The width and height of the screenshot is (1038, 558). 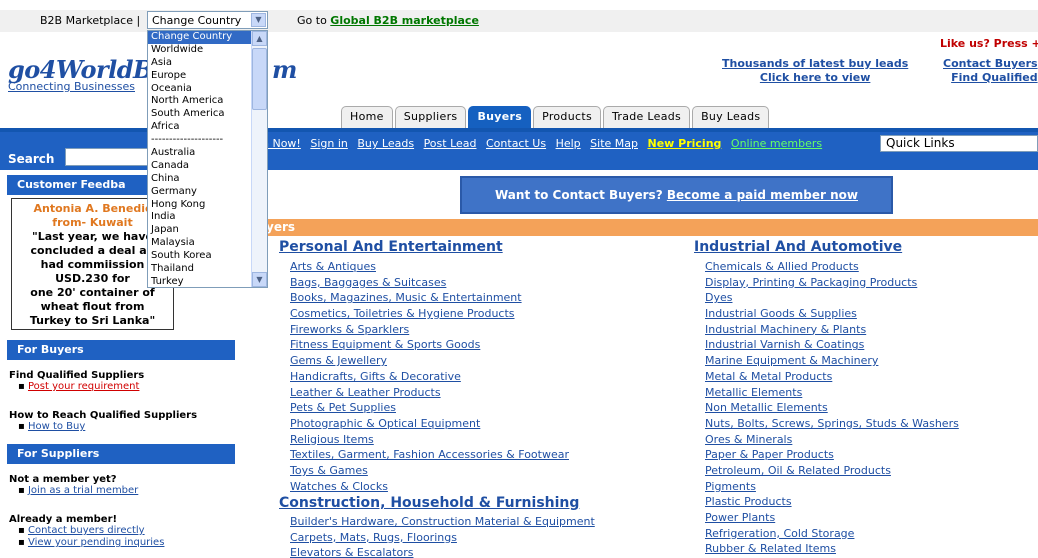 What do you see at coordinates (199, 192) in the screenshot?
I see `country-option: Germany` at bounding box center [199, 192].